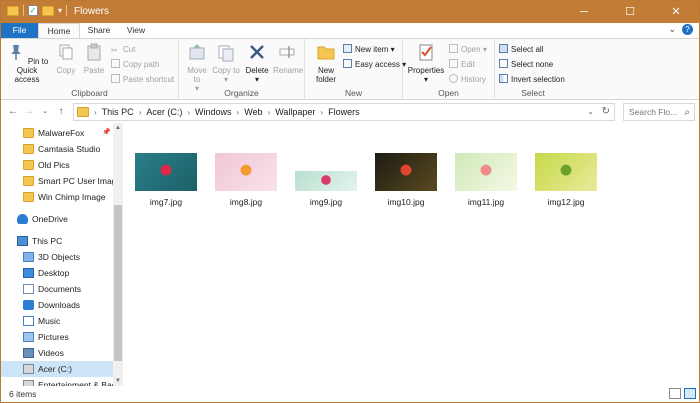  I want to click on file-item: img8.jpg, so click(246, 181).